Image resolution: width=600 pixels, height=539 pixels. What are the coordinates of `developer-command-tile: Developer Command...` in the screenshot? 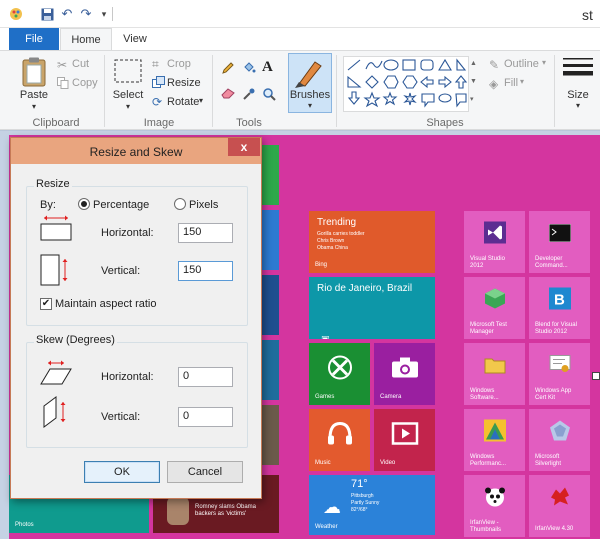 It's located at (559, 242).